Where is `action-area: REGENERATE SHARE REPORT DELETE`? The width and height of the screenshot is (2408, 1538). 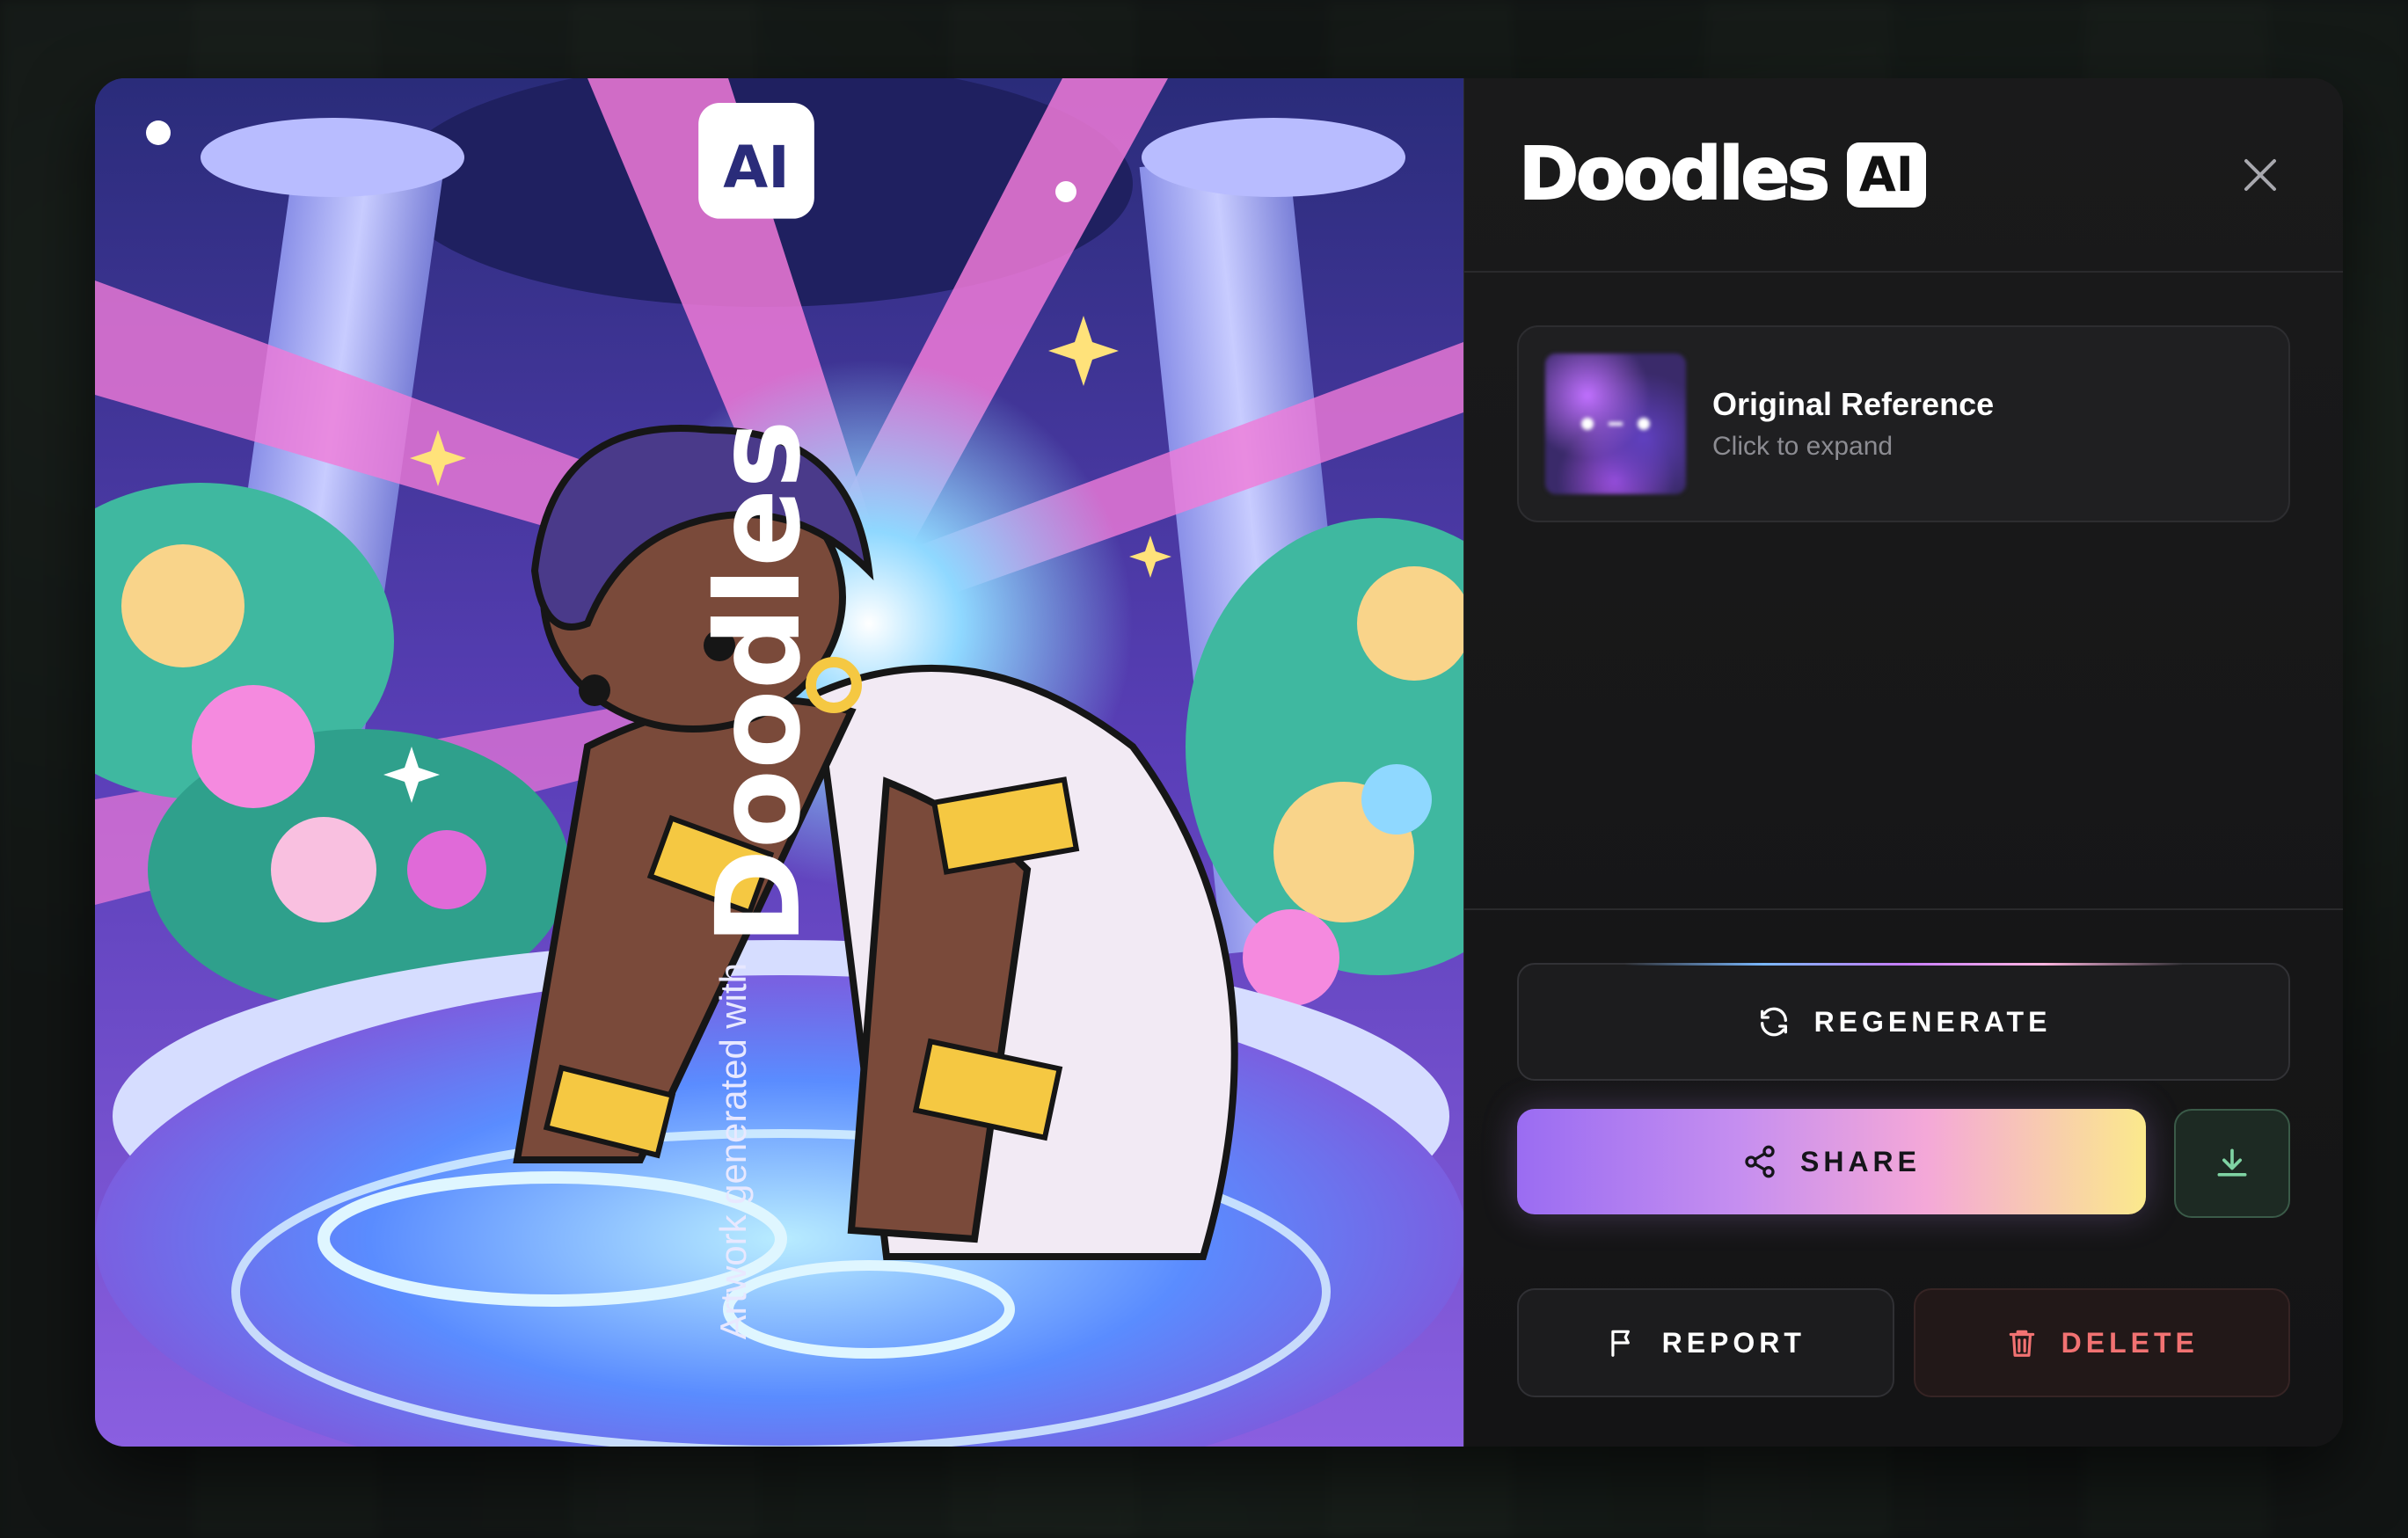
action-area: REGENERATE SHARE REPORT DELETE is located at coordinates (1903, 1178).